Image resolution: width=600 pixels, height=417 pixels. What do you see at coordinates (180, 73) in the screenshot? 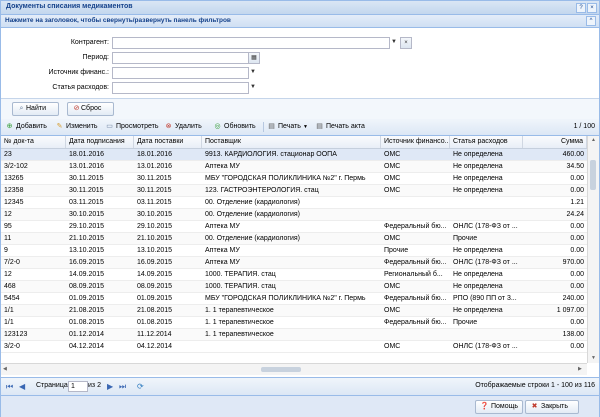
I see `finance-source-field` at bounding box center [180, 73].